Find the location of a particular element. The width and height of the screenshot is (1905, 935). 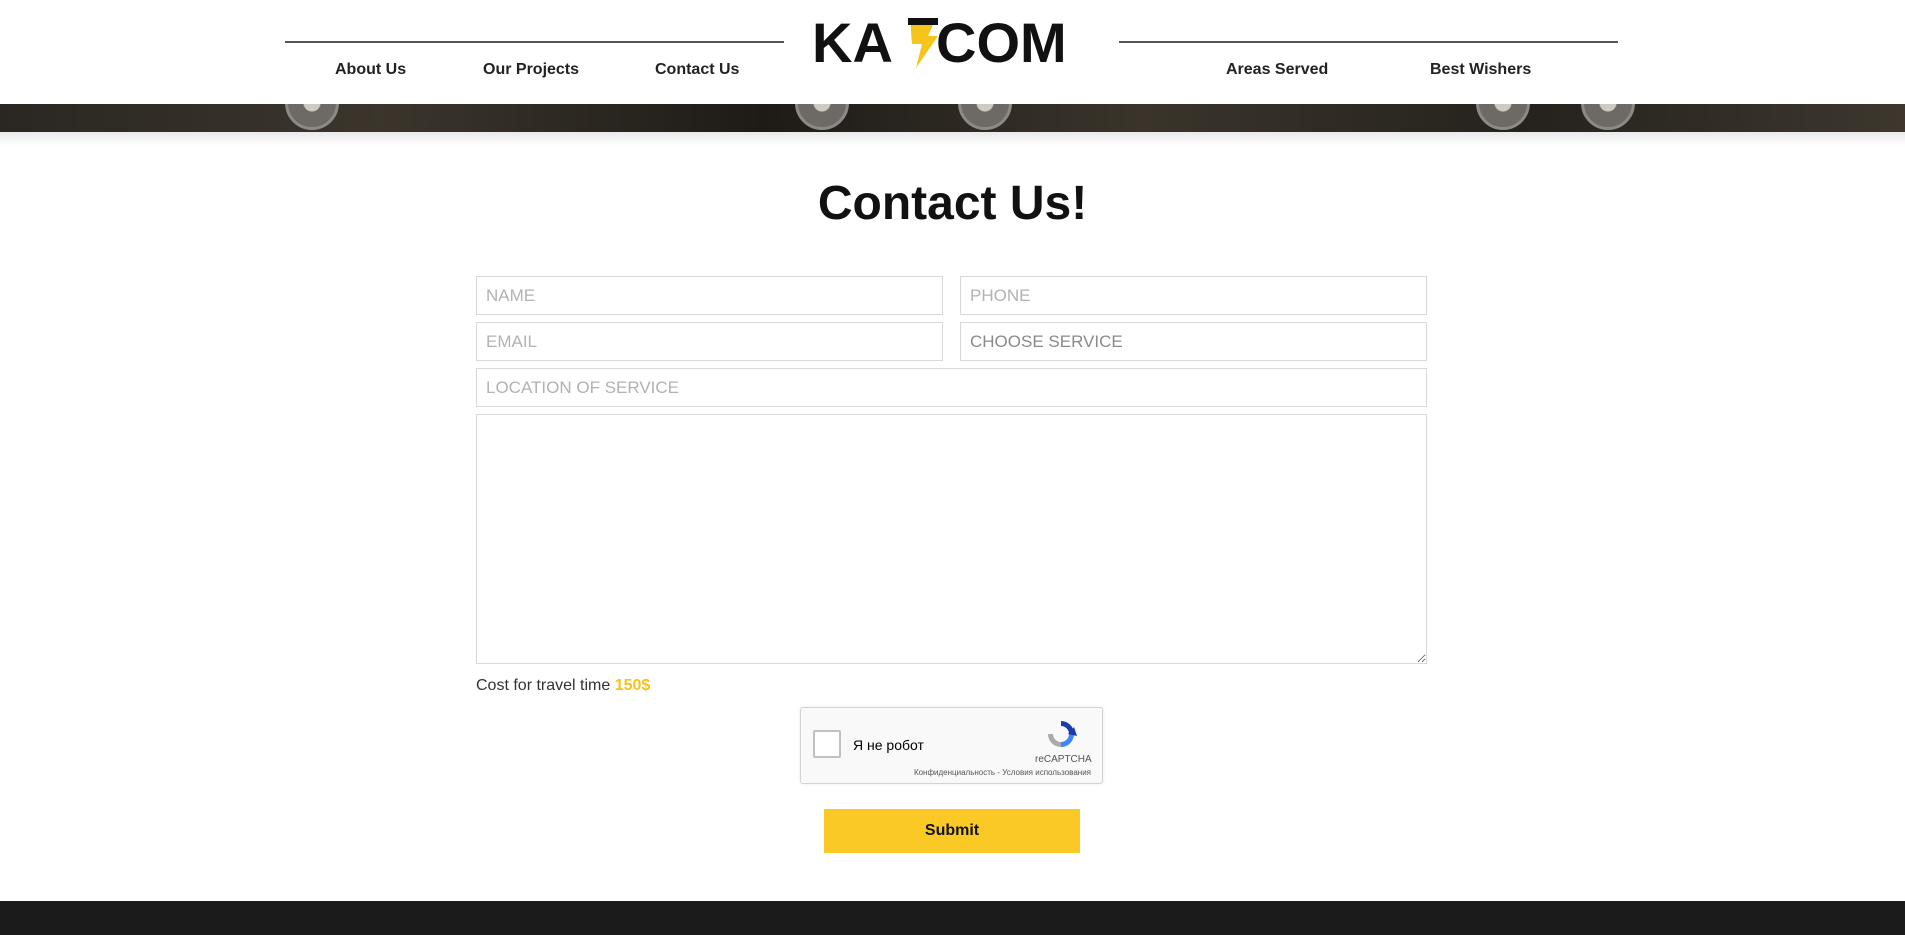

email-field is located at coordinates (709, 341).